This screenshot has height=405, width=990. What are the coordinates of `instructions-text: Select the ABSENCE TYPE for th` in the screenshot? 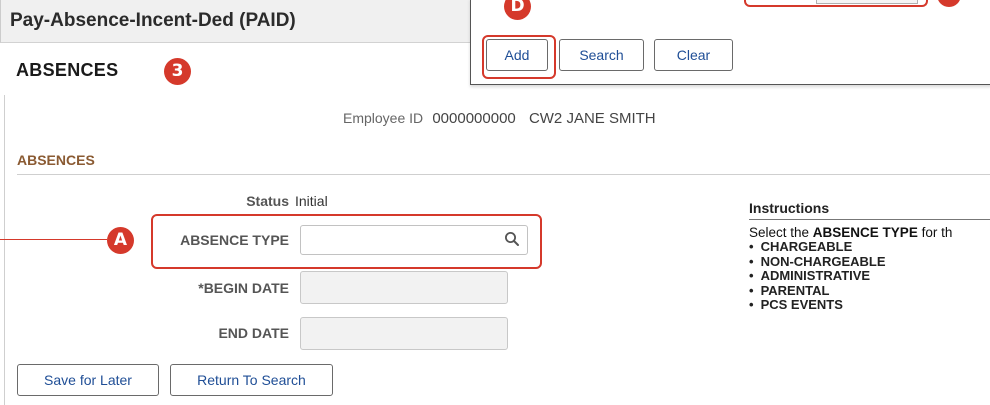 It's located at (850, 232).